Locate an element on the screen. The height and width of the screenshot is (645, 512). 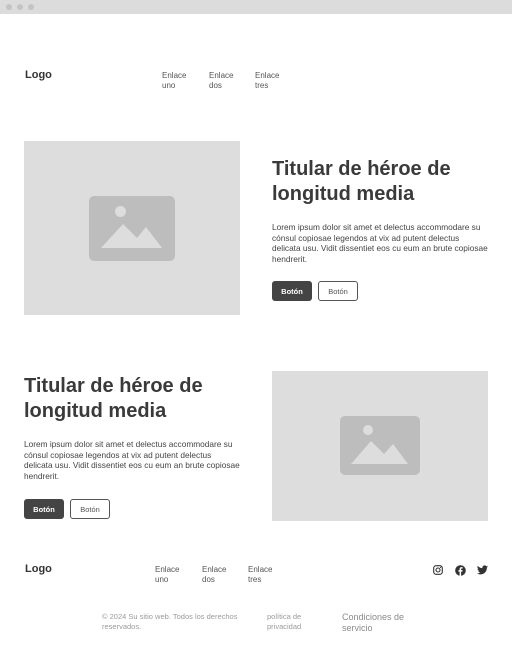
terms-link: Condiciones de servicio is located at coordinates (382, 623).